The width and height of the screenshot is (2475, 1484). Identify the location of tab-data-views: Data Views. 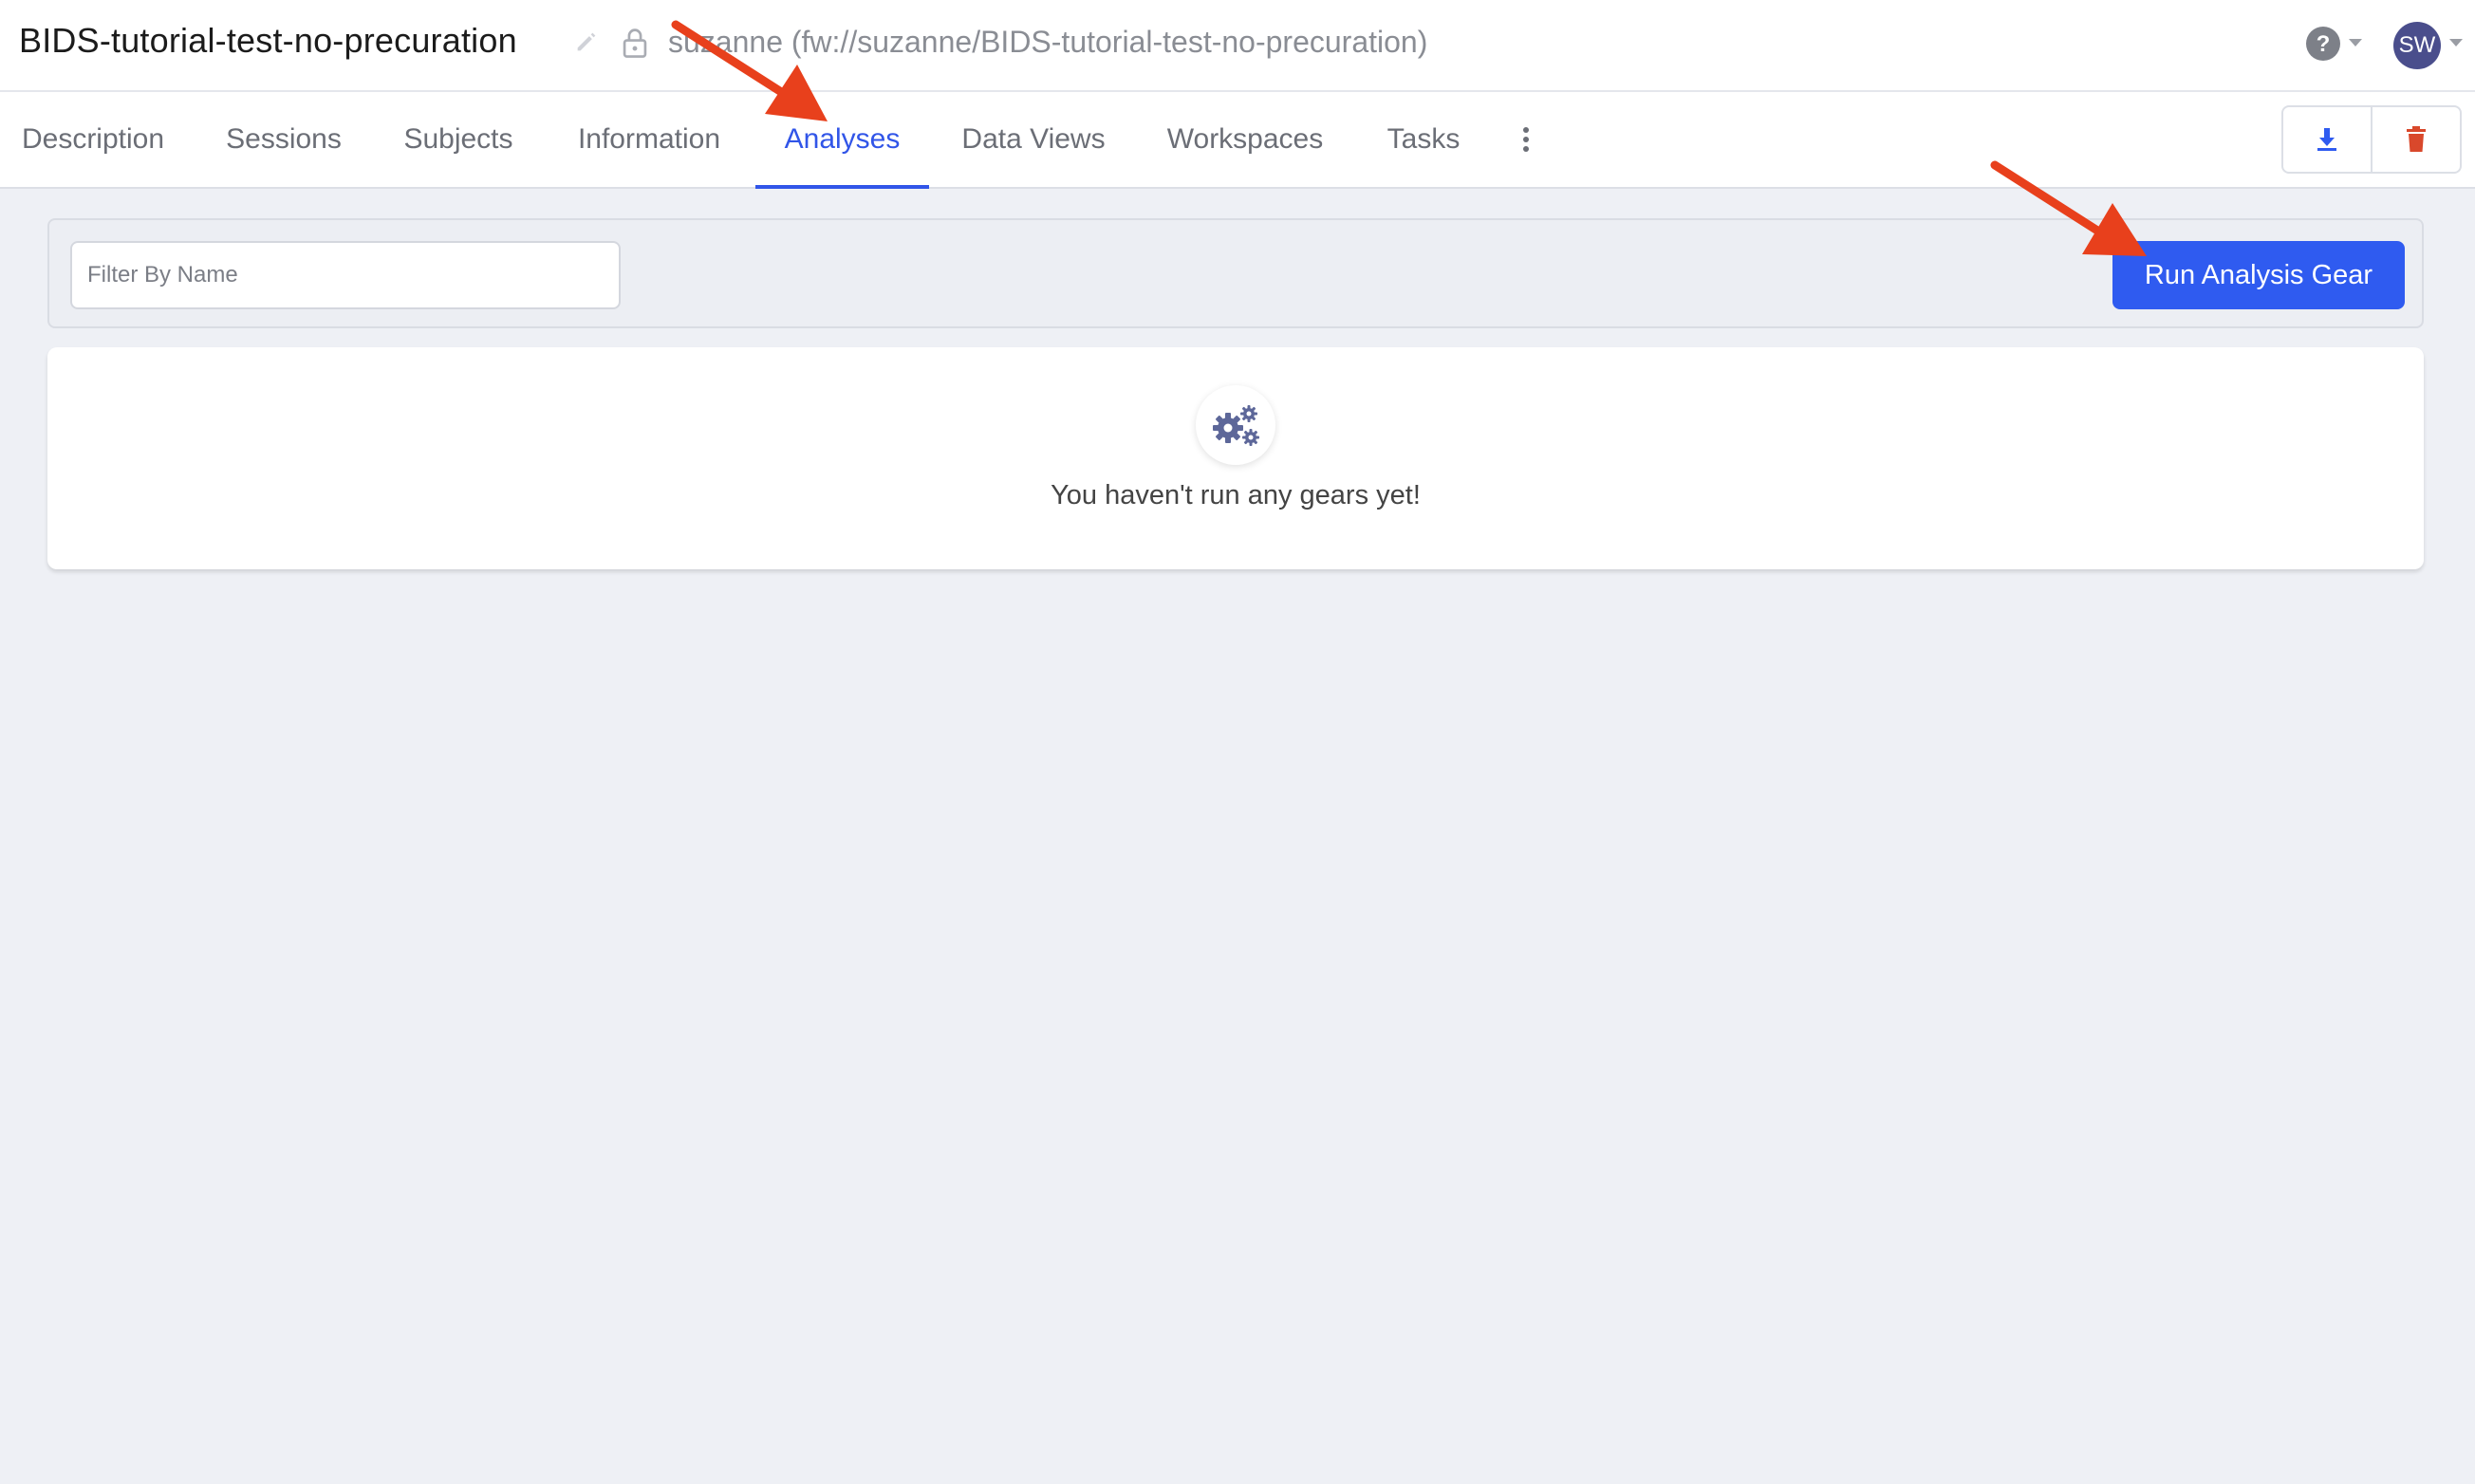
(1033, 139).